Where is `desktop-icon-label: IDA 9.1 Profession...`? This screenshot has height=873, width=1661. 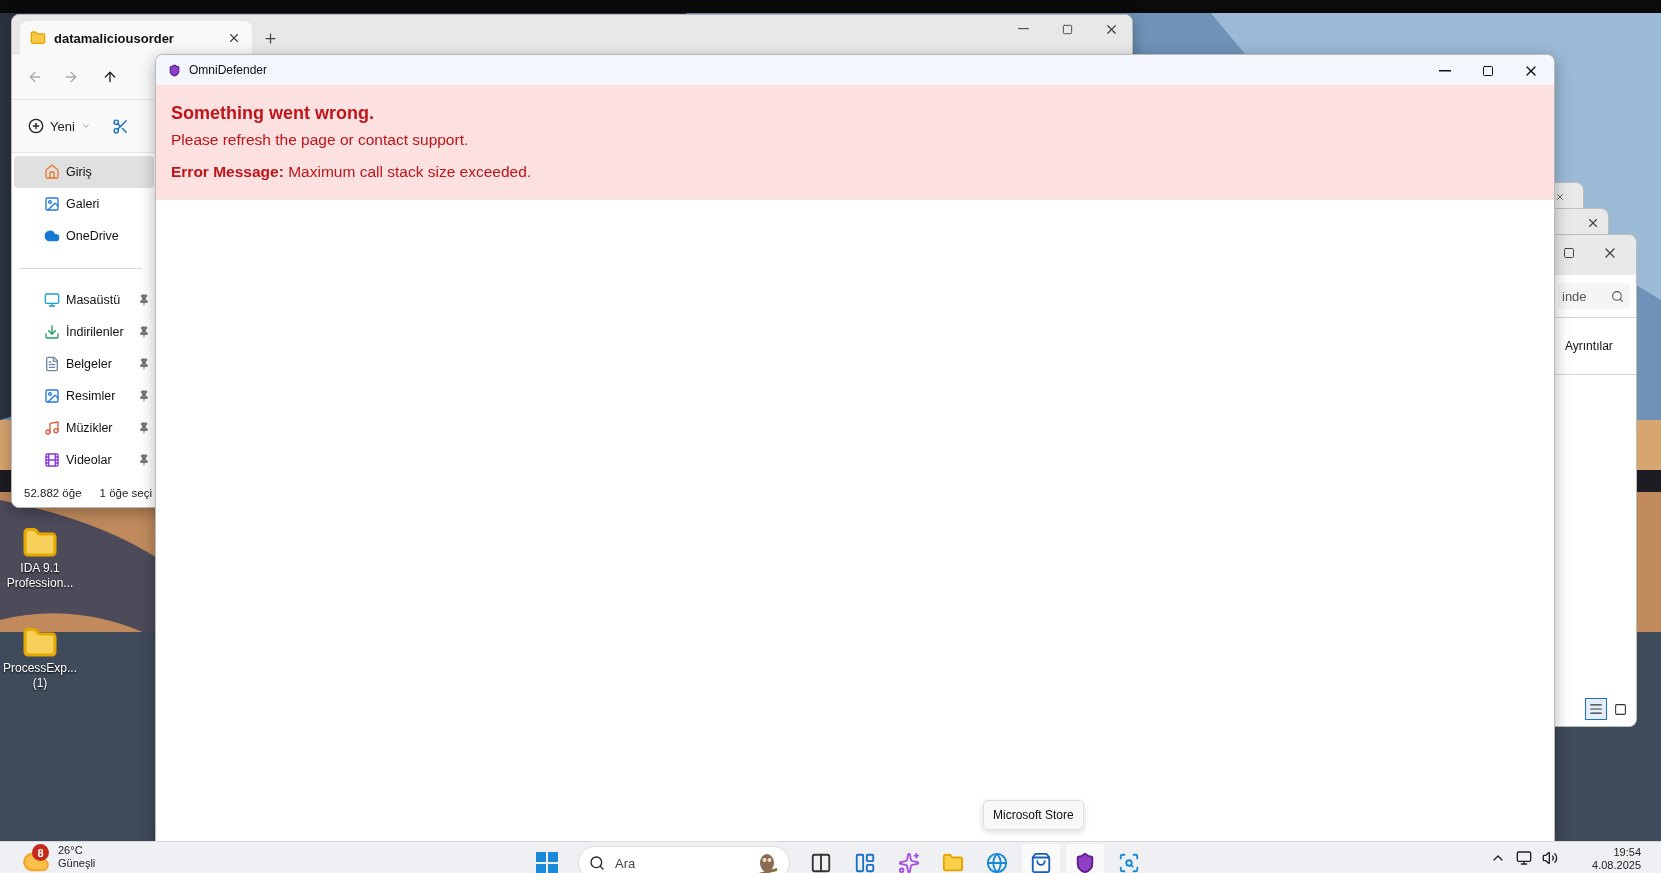
desktop-icon-label: IDA 9.1 Profession... is located at coordinates (40, 576).